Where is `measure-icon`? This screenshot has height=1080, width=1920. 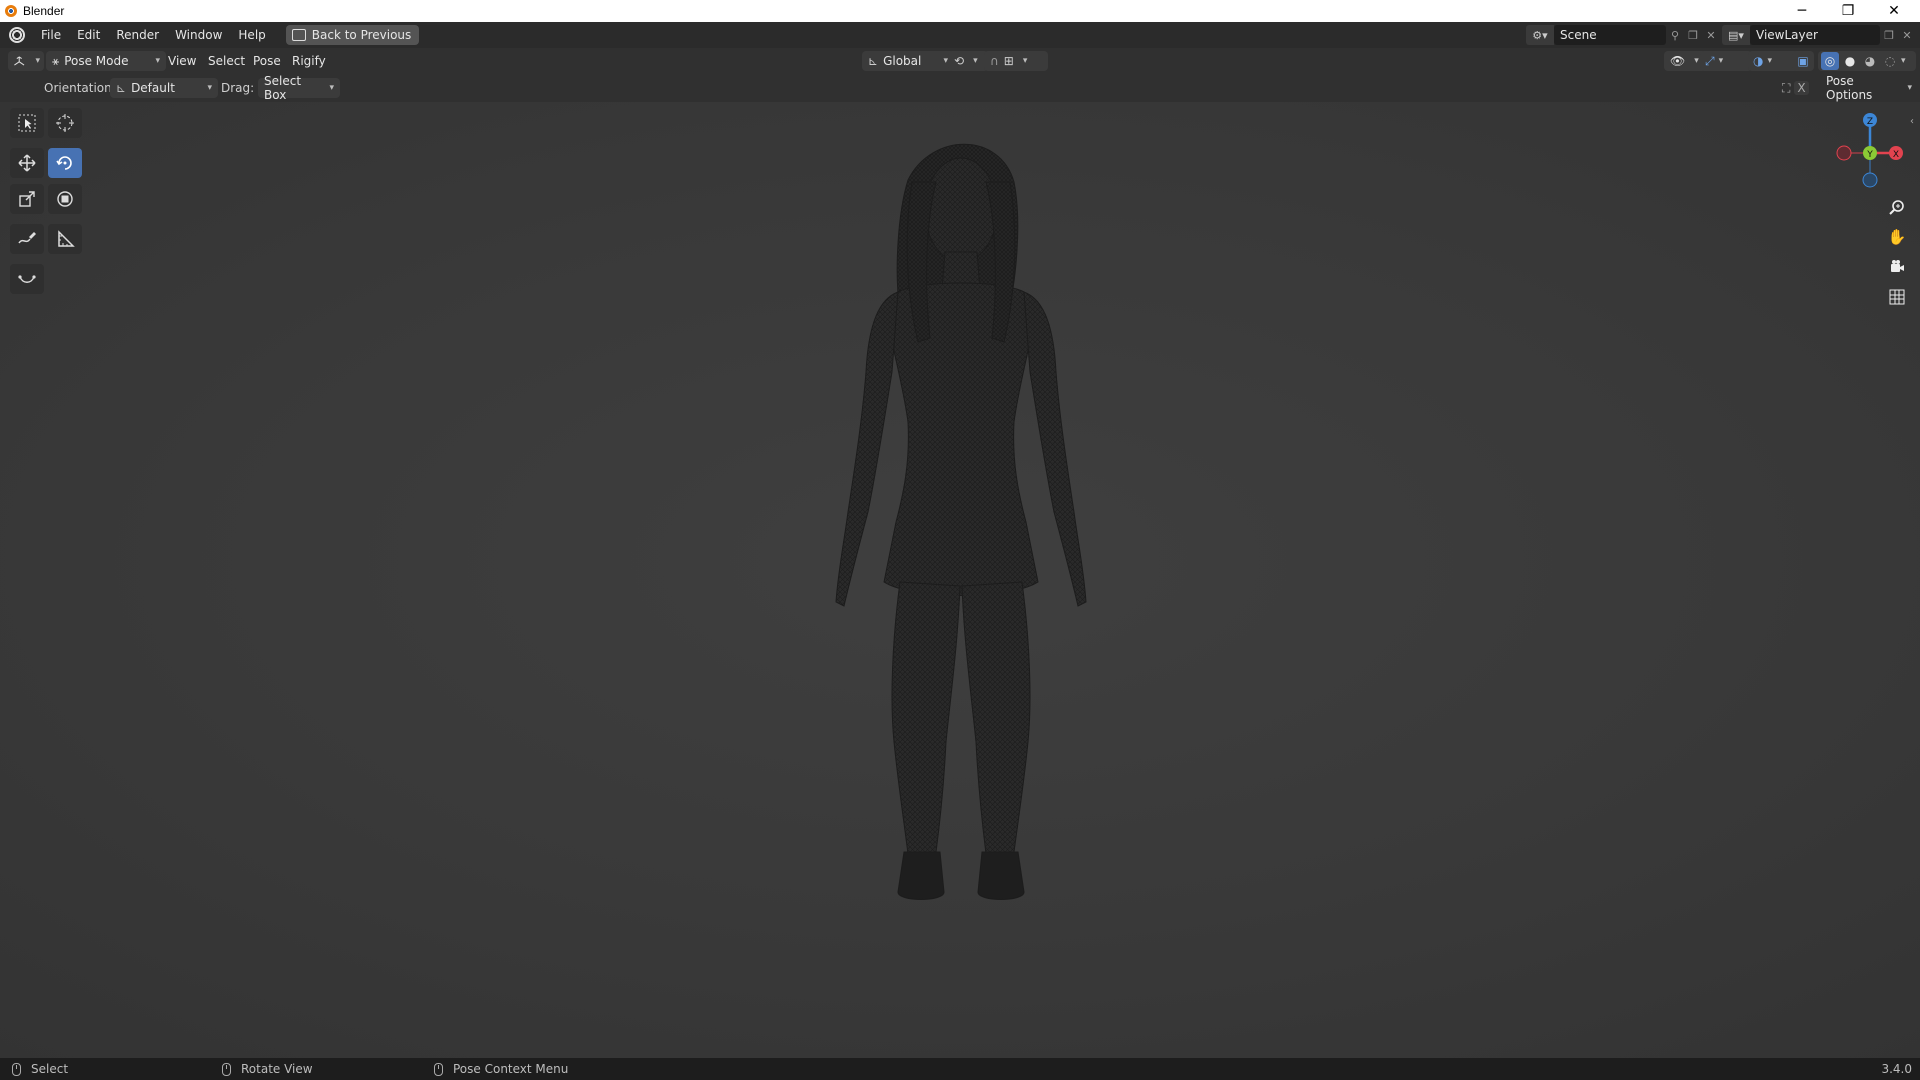 measure-icon is located at coordinates (66, 238).